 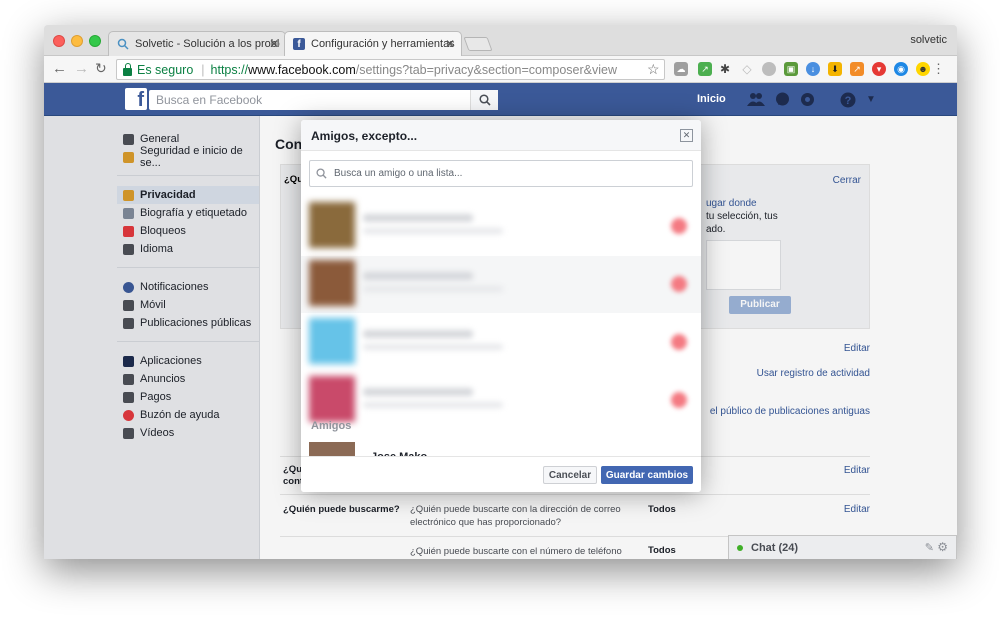 What do you see at coordinates (501, 135) in the screenshot?
I see `dialog-header: Amigos, excepto... ✕` at bounding box center [501, 135].